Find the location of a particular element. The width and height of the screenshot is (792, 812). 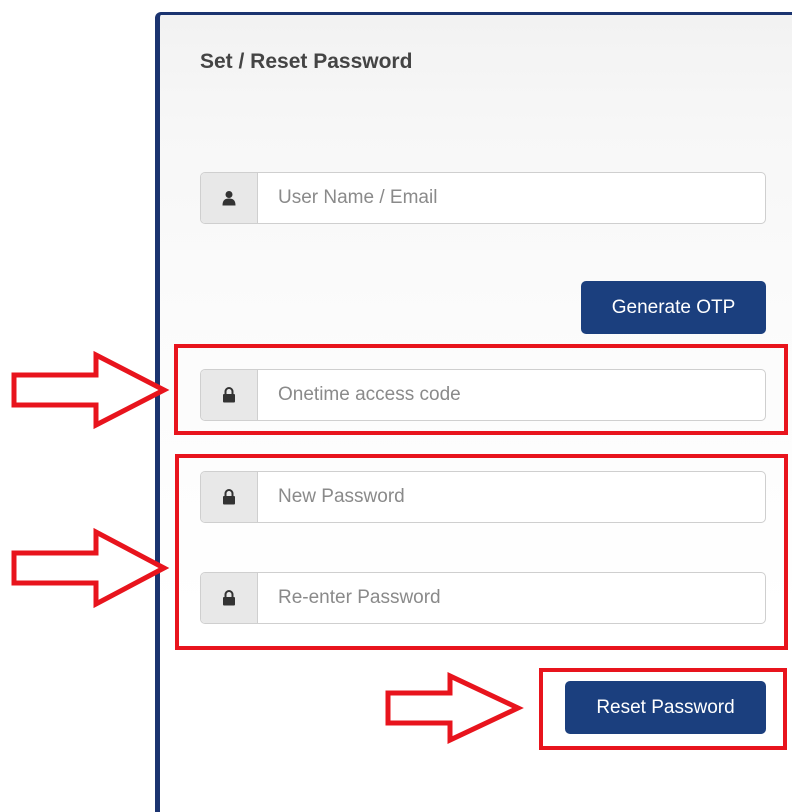

page-title: Set / Reset Password is located at coordinates (306, 61).